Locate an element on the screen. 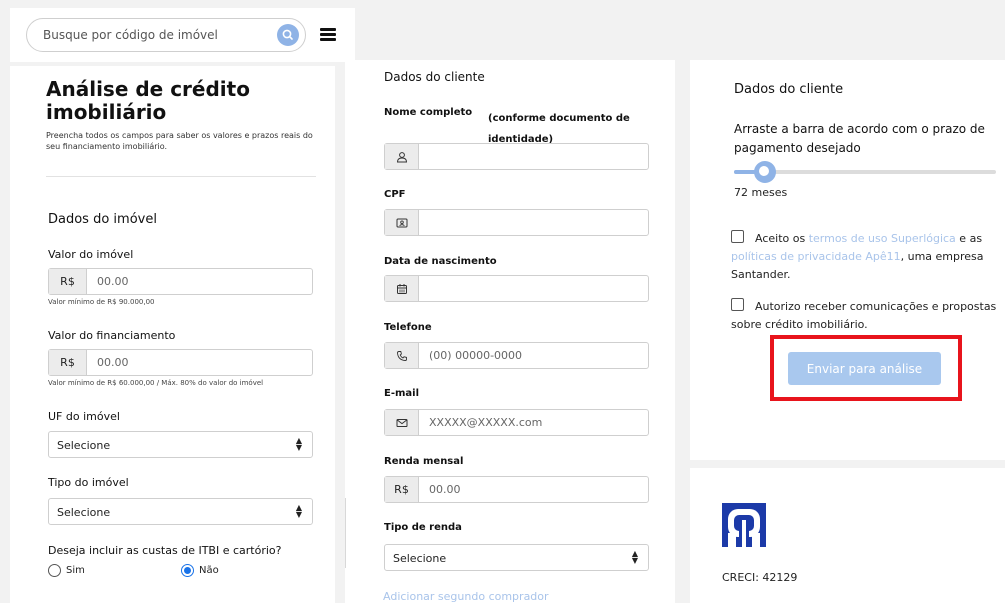  financing-value-input is located at coordinates (199, 362).